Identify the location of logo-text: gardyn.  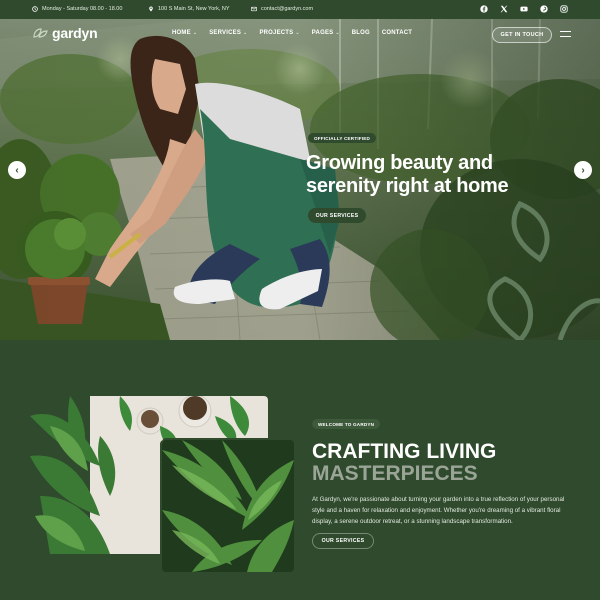
(75, 33).